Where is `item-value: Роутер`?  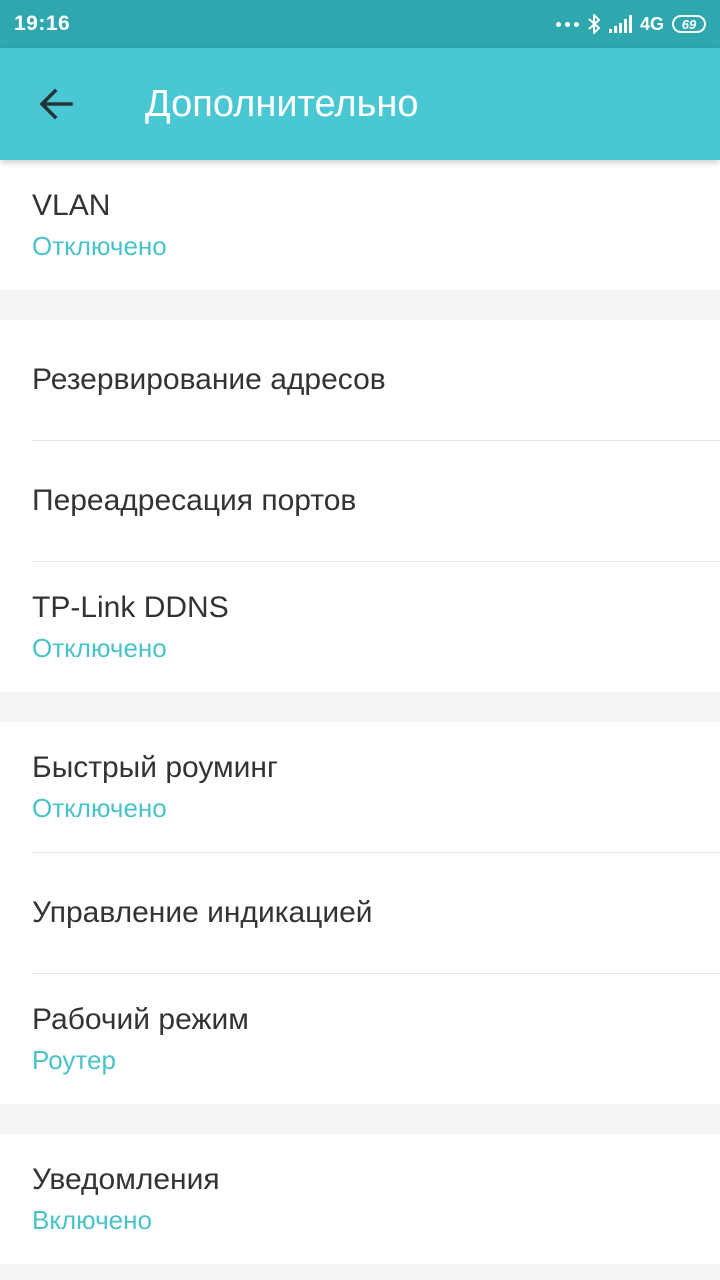
item-value: Роутер is located at coordinates (74, 1059).